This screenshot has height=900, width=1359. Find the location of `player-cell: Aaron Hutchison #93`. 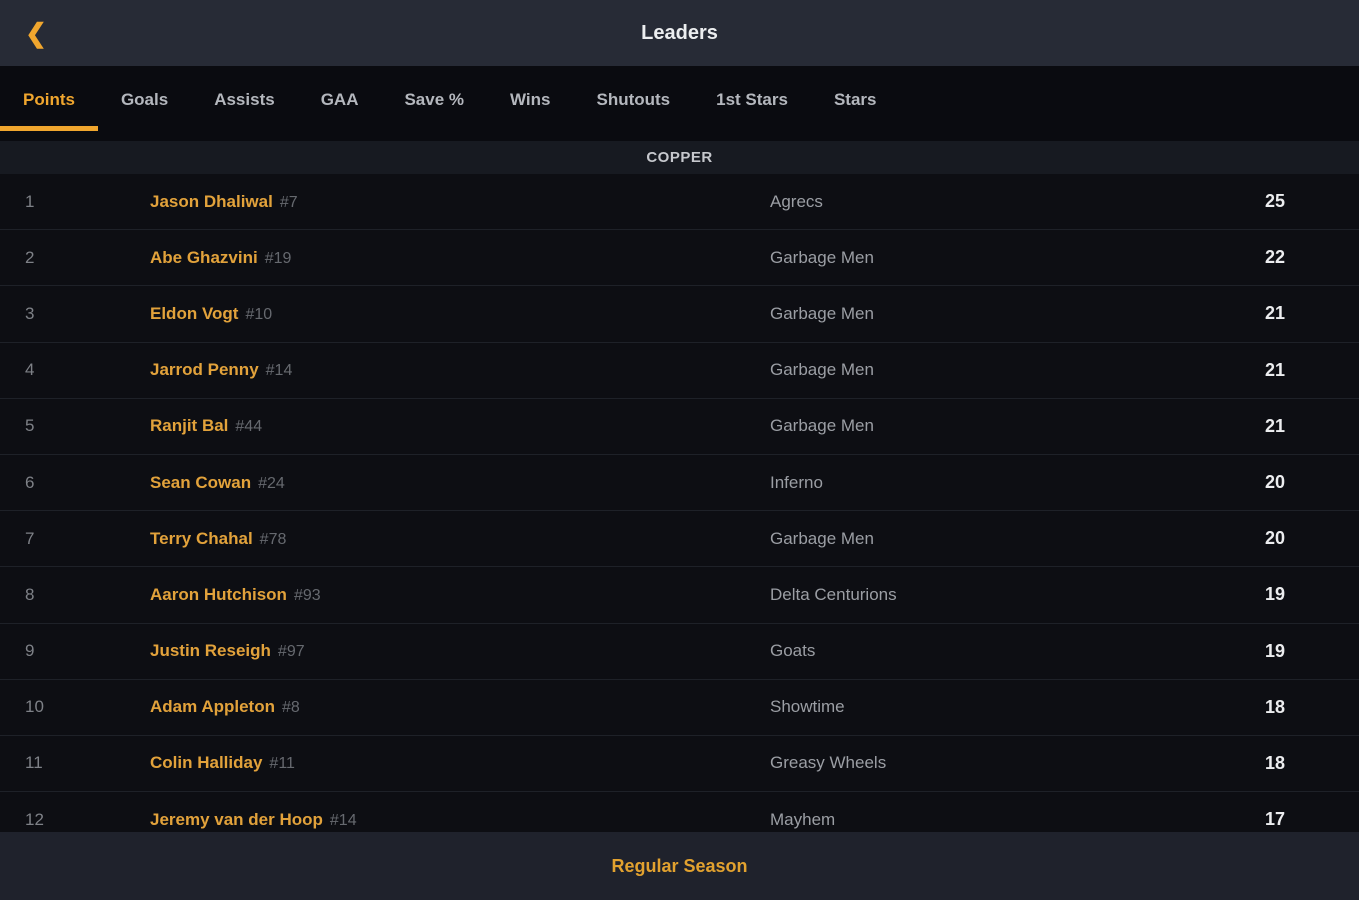

player-cell: Aaron Hutchison #93 is located at coordinates (460, 595).